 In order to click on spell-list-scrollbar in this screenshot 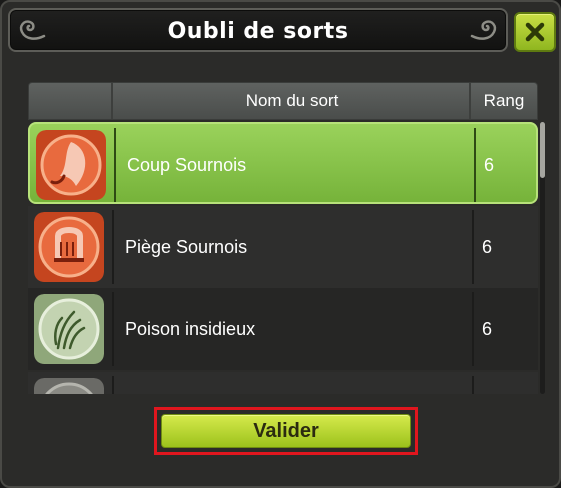, I will do `click(542, 258)`.